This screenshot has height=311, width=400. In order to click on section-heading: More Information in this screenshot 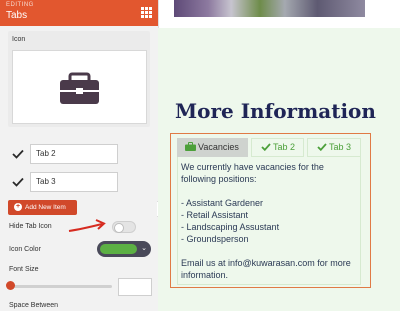, I will do `click(275, 111)`.